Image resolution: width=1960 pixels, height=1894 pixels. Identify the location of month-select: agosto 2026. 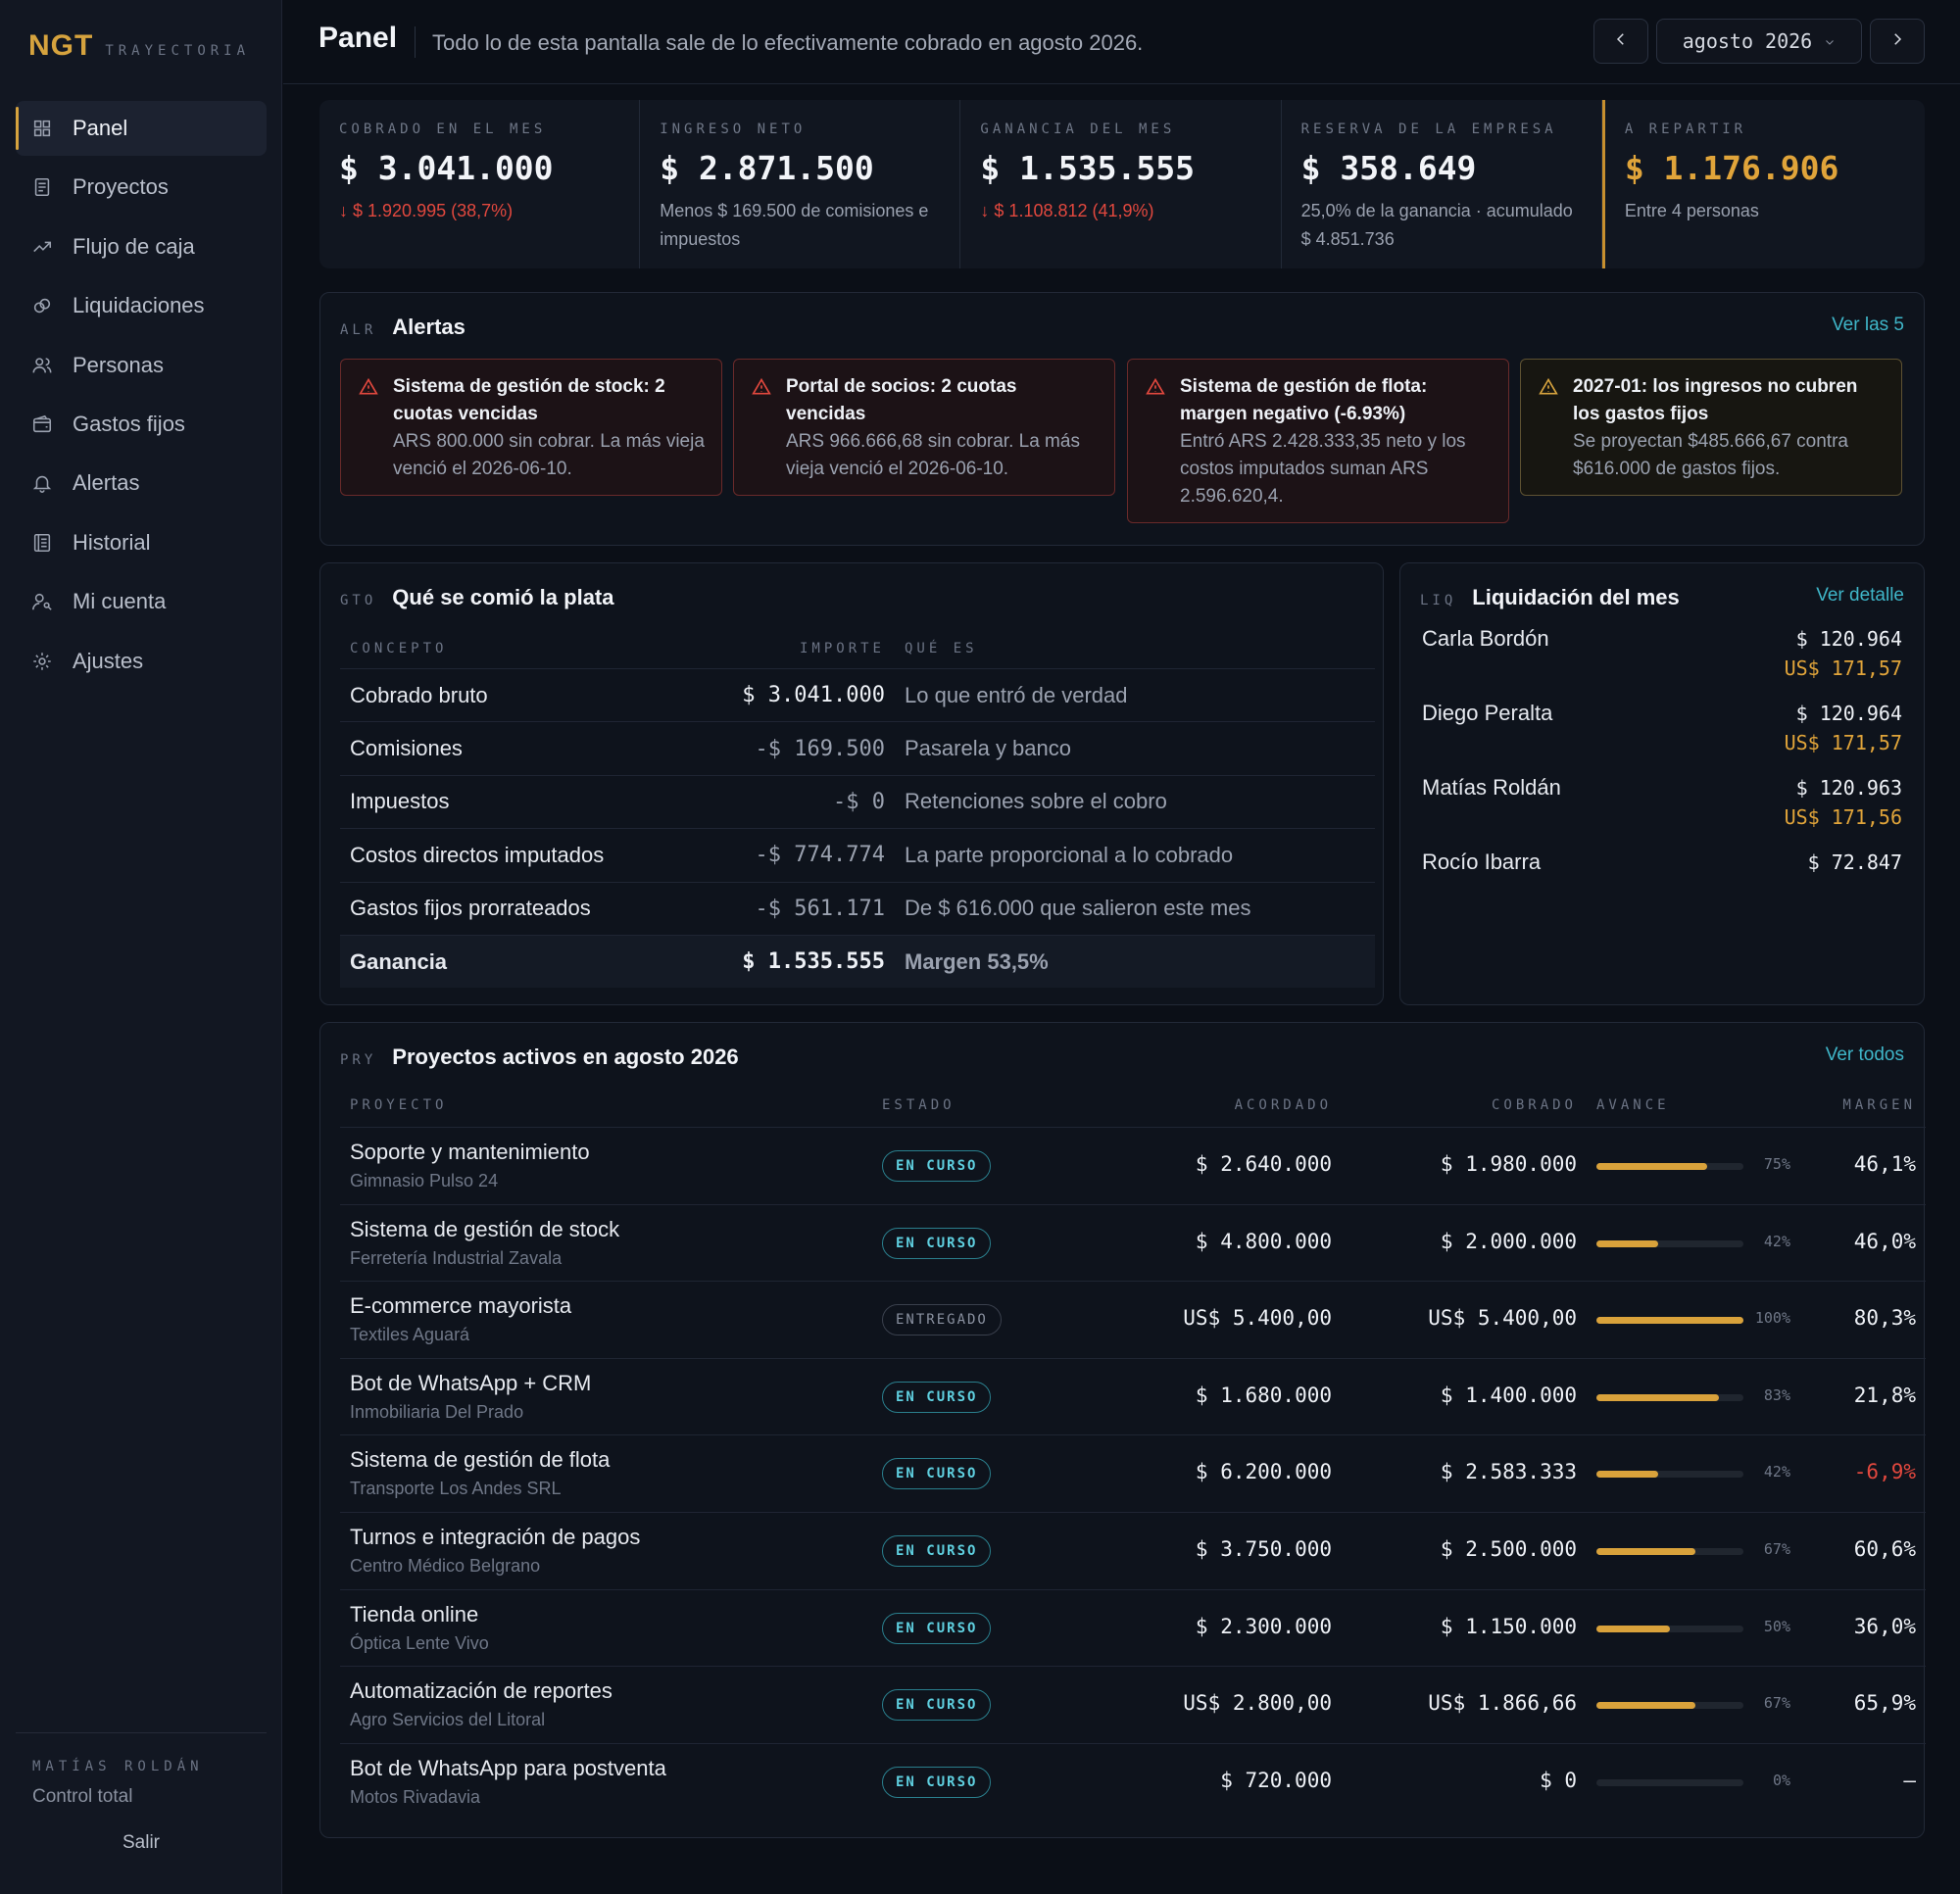
(1759, 41).